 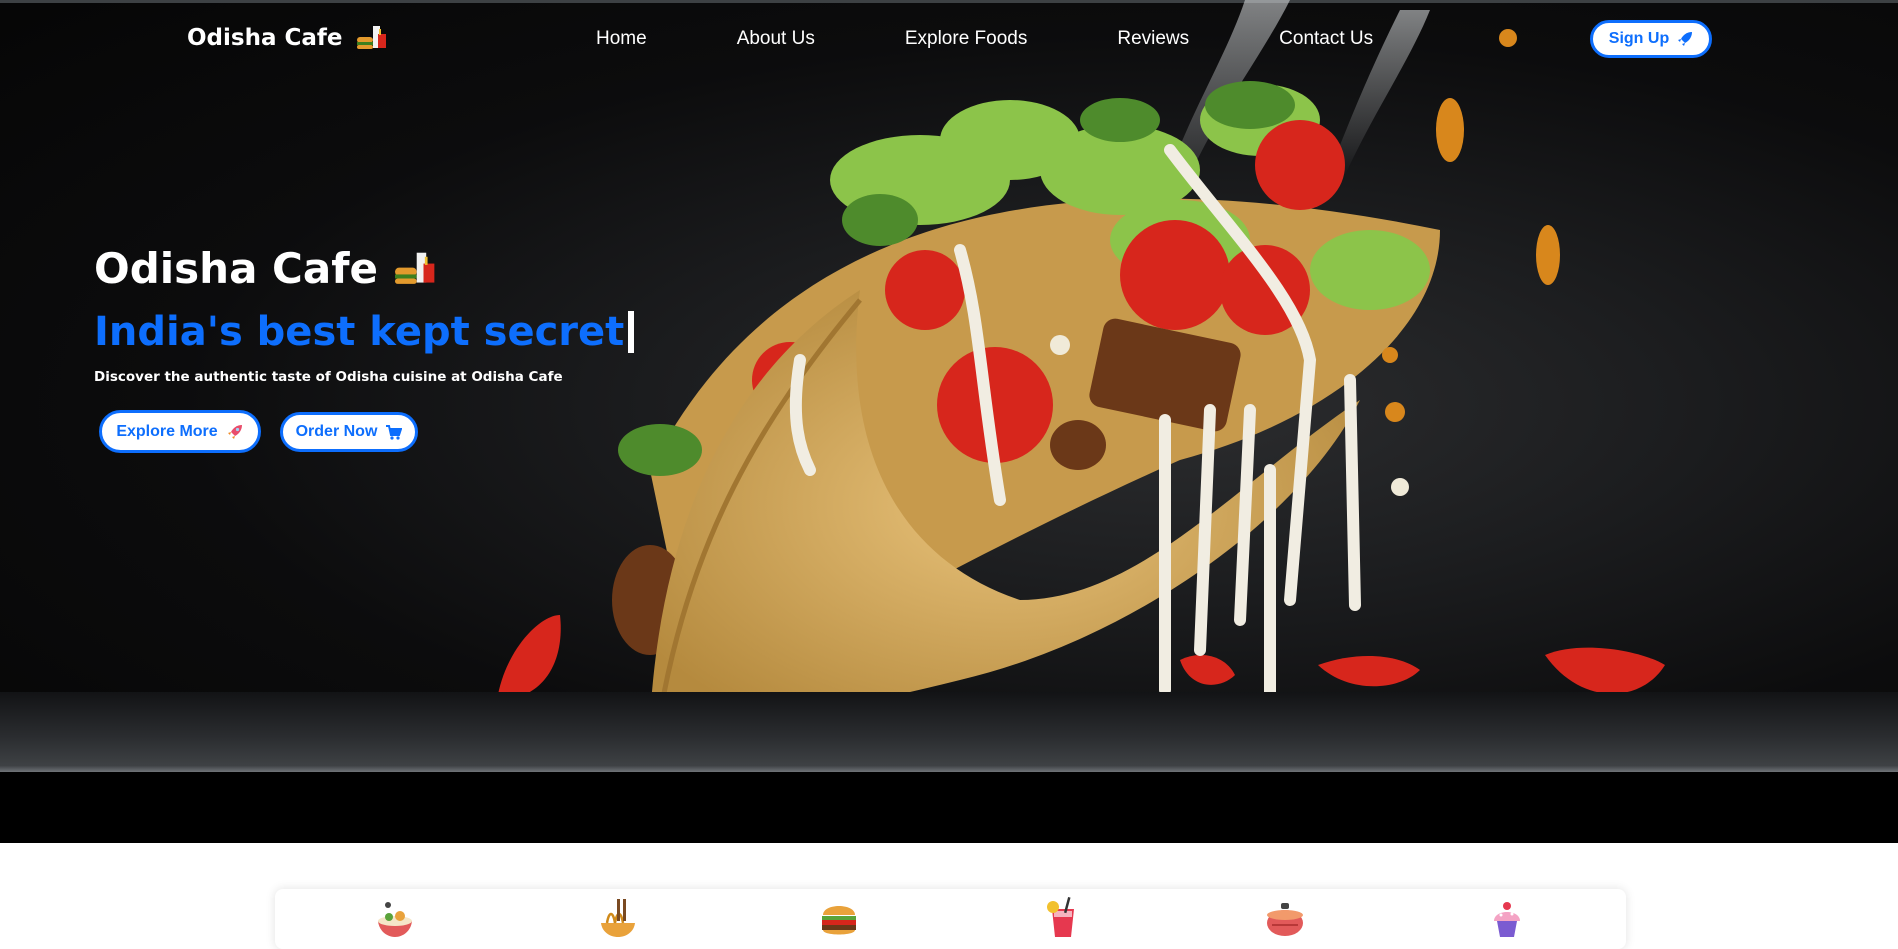 I want to click on hero-bottom-band, so click(x=949, y=807).